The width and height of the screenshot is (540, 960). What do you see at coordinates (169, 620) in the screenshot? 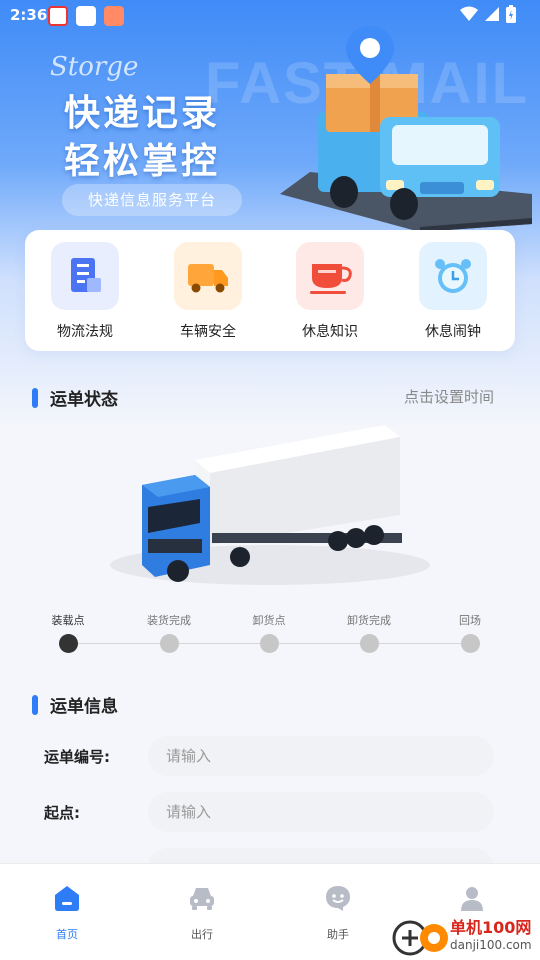
I see `step-label: 装货完成` at bounding box center [169, 620].